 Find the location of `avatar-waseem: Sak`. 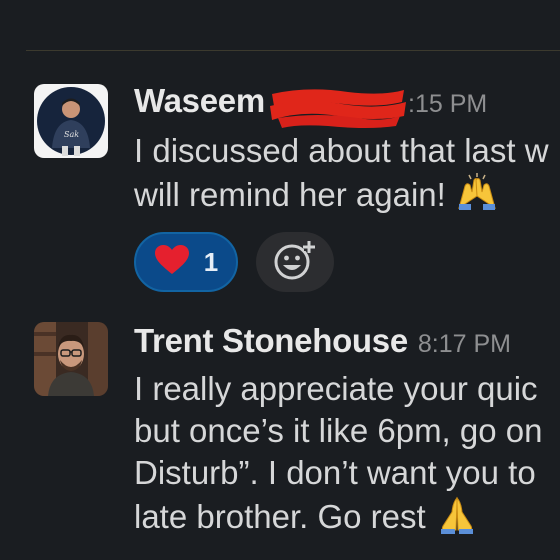

avatar-waseem: Sak is located at coordinates (71, 121).